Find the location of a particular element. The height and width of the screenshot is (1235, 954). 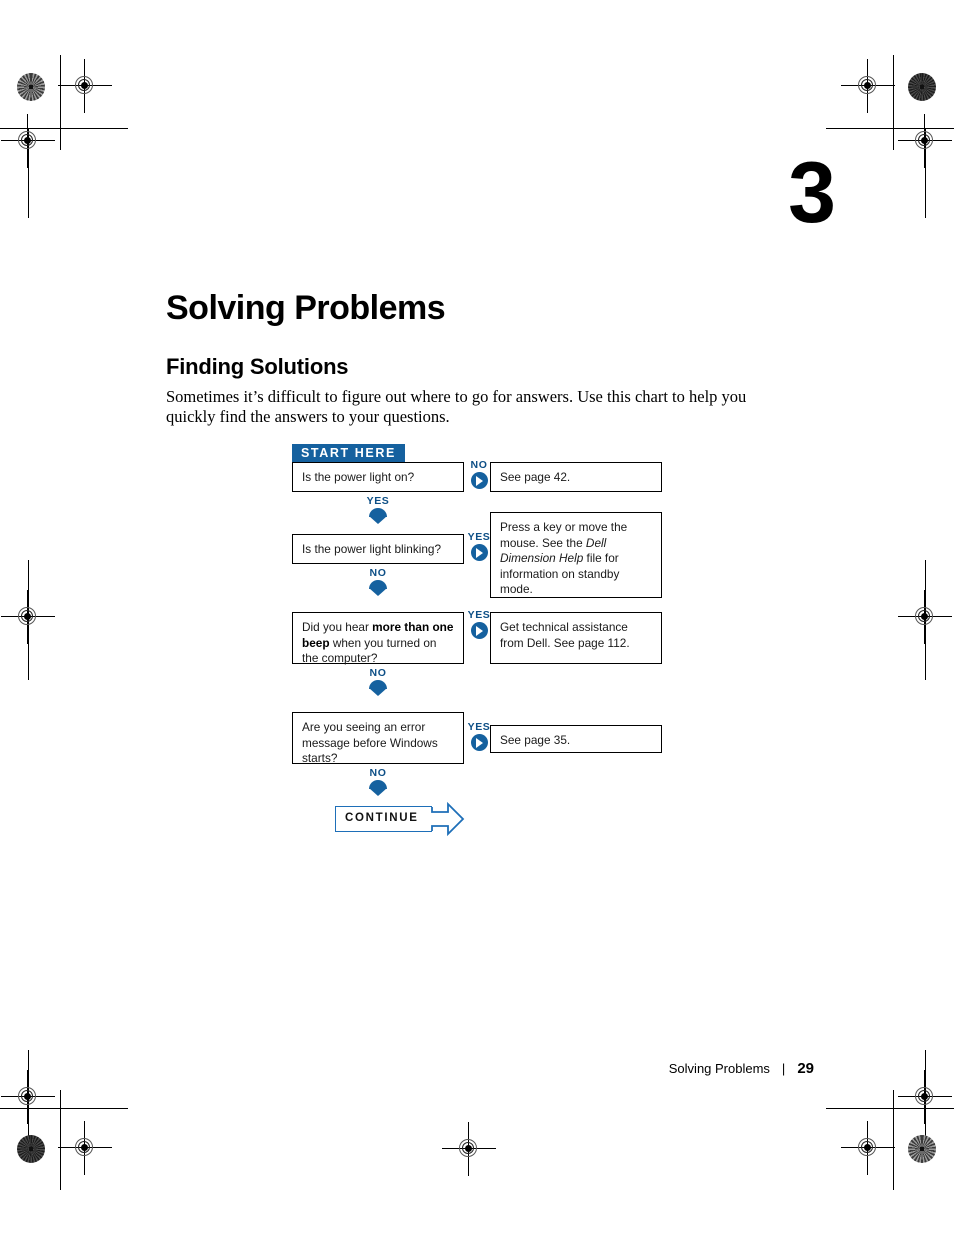

branch-marker-yes-3: YES is located at coordinates (479, 624).